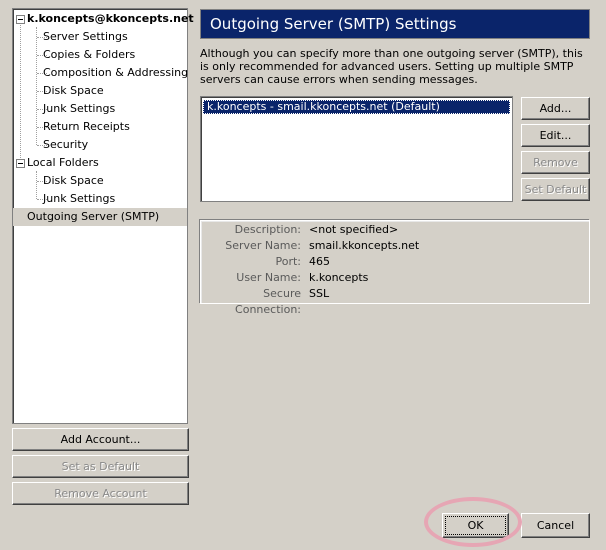  What do you see at coordinates (319, 293) in the screenshot?
I see `detail-value: SSL` at bounding box center [319, 293].